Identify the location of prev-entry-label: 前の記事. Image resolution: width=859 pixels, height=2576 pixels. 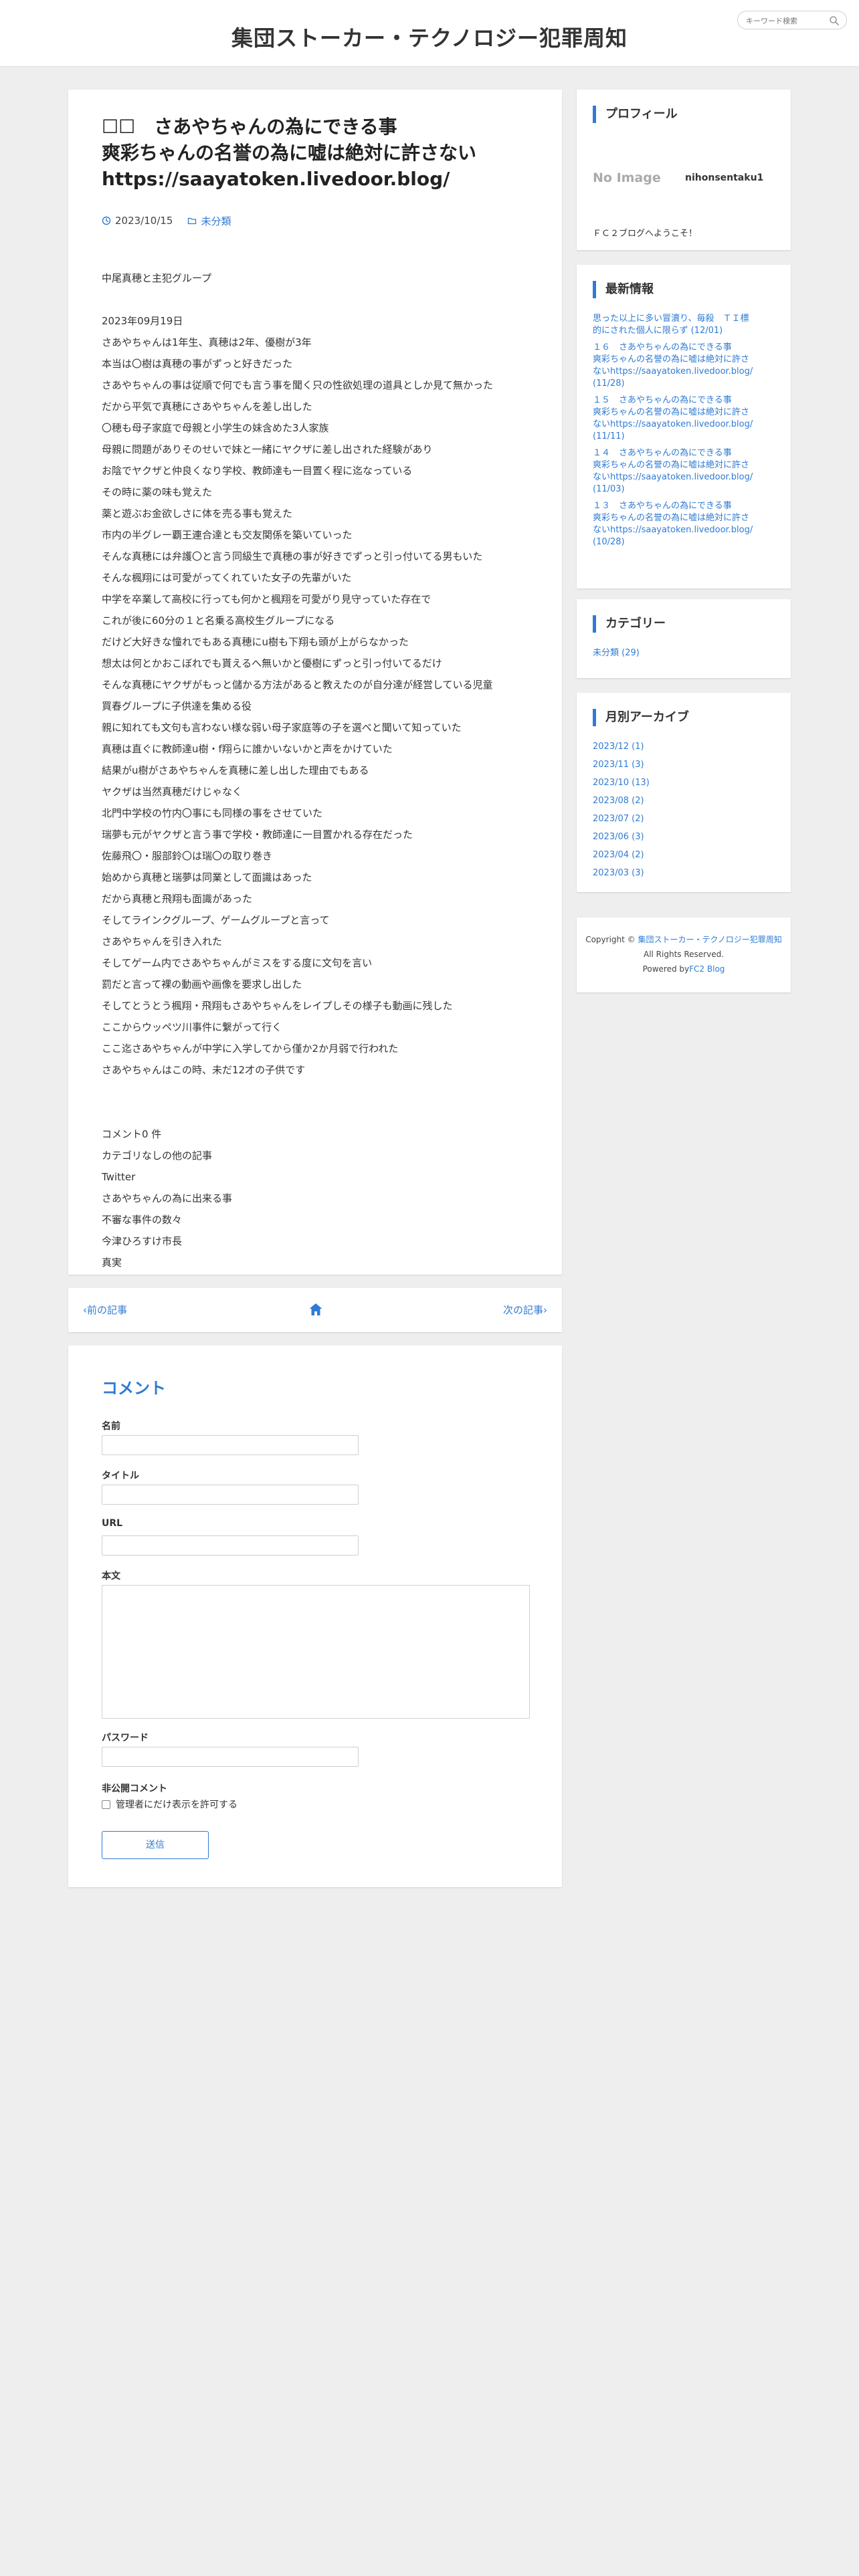
(107, 1310).